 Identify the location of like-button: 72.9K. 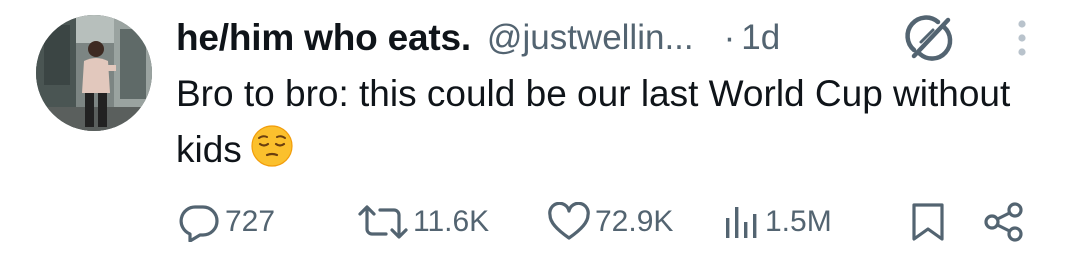
(609, 222).